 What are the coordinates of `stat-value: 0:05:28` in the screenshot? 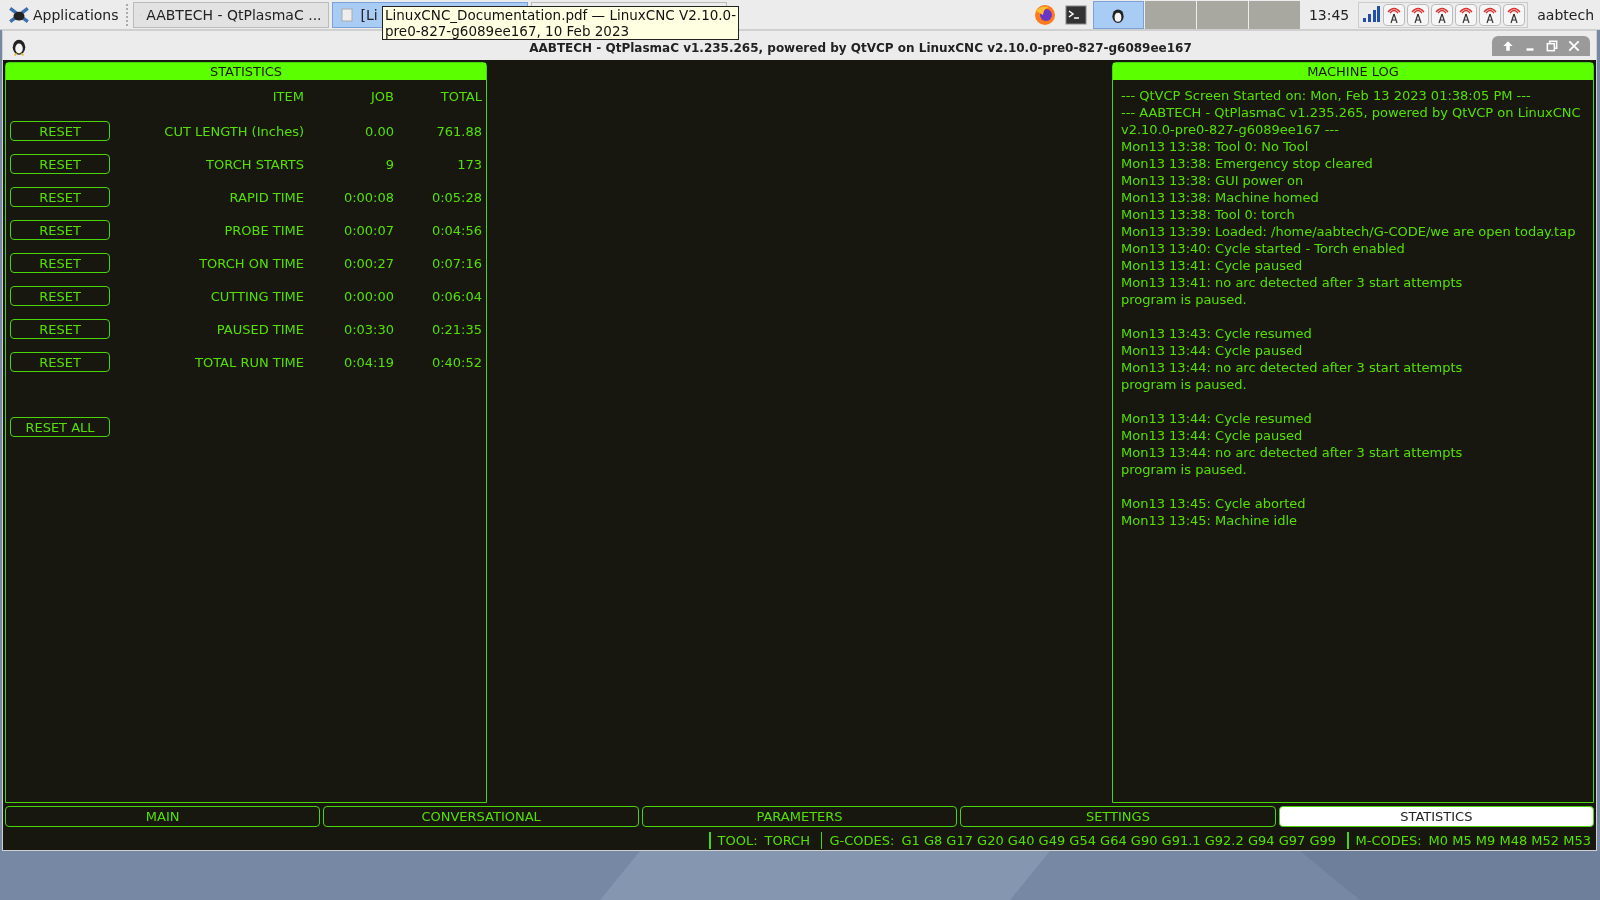 It's located at (456, 197).